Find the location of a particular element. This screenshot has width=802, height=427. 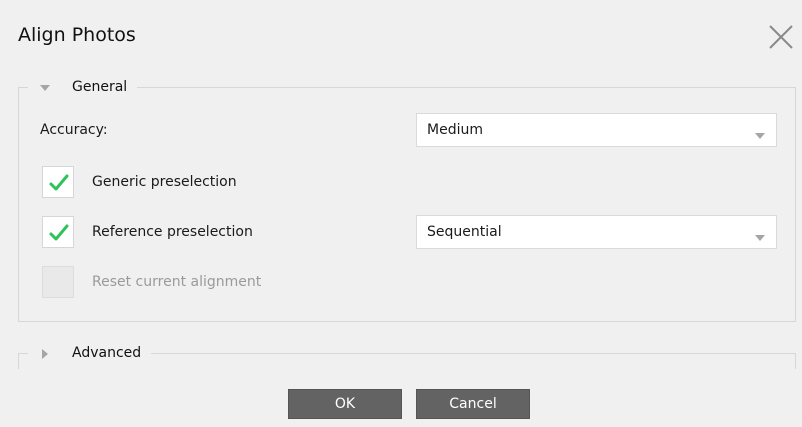

chevron-right-icon is located at coordinates (45, 353).